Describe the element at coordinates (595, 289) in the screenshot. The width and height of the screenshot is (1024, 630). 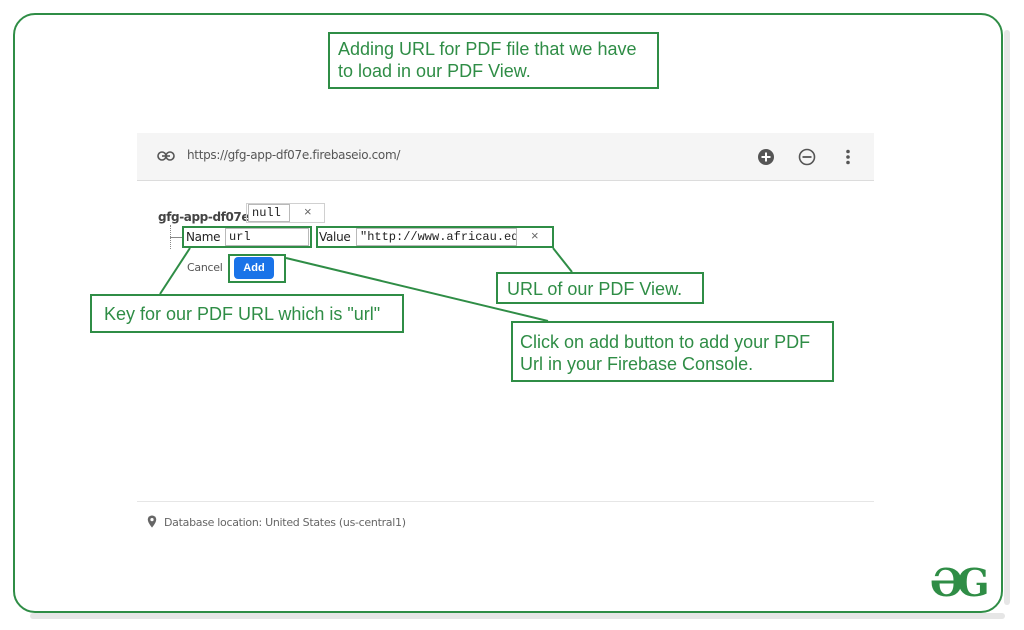
I see `callout-url-text: URL of our PDF View.` at that location.